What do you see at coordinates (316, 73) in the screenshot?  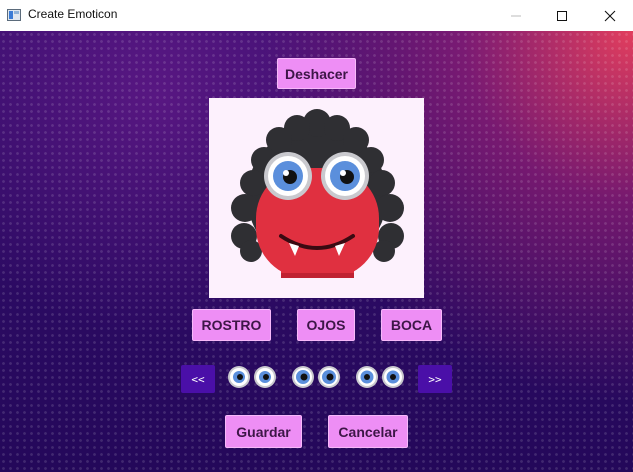 I see `undo-button: Deshacer` at bounding box center [316, 73].